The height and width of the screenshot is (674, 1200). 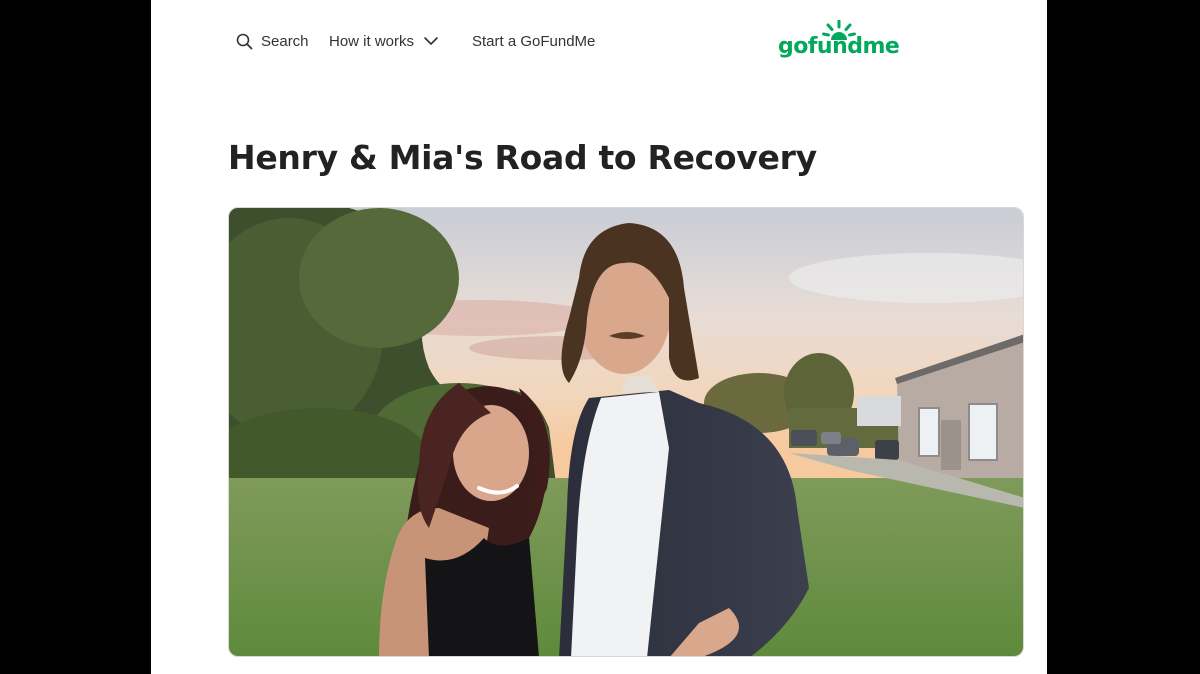 I want to click on search-label: Search, so click(x=285, y=41).